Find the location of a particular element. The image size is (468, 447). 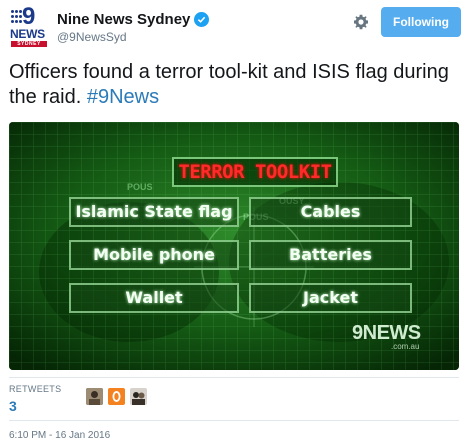

account-handle: @9NewsSyd is located at coordinates (92, 37).